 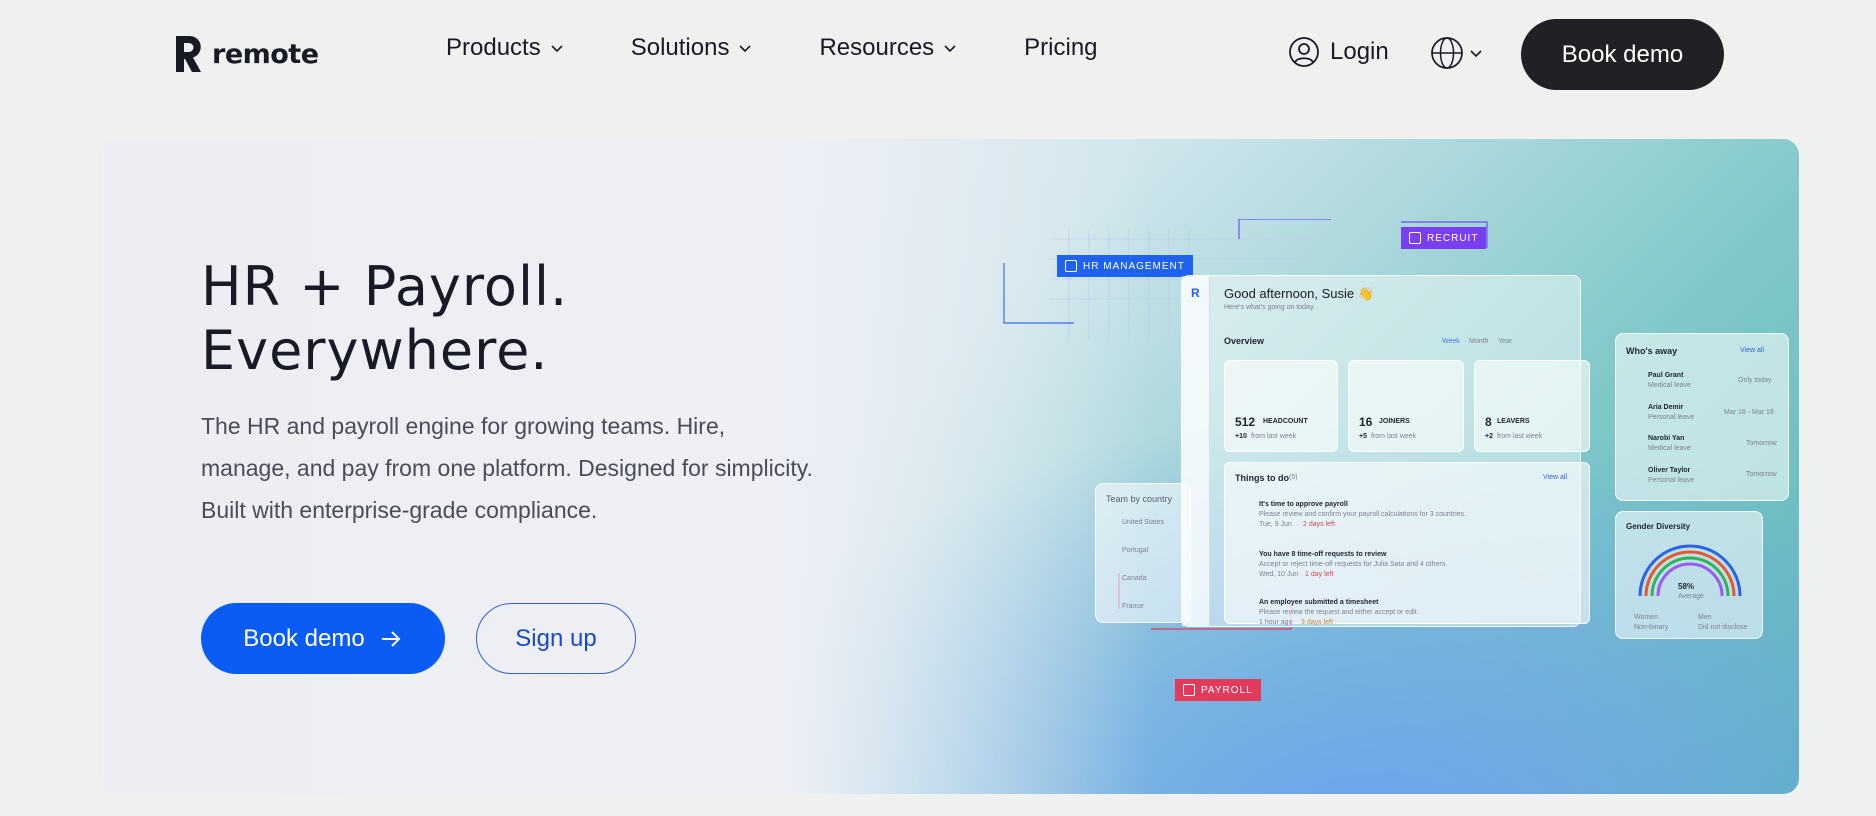 I want to click on overview-title: Overview, so click(x=1244, y=341).